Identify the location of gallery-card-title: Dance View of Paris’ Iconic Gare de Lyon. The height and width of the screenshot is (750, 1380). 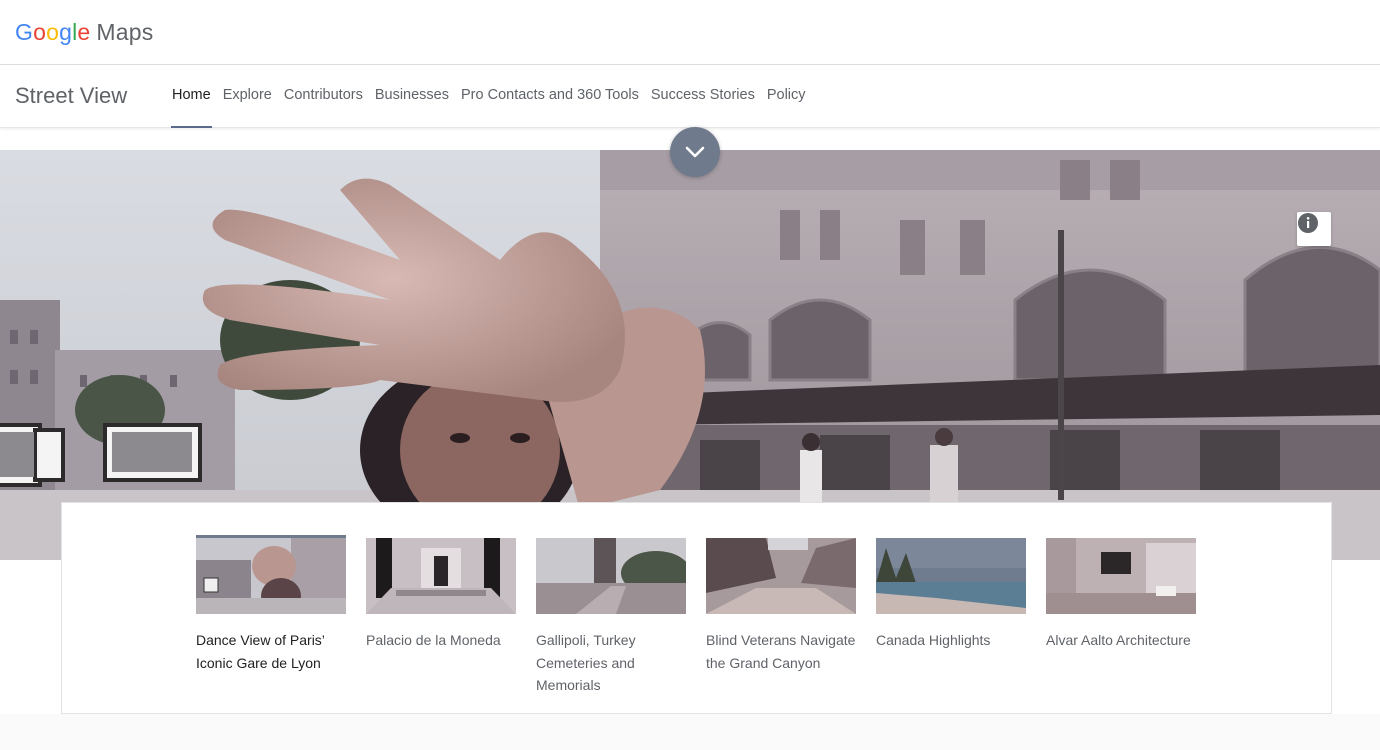
(260, 651).